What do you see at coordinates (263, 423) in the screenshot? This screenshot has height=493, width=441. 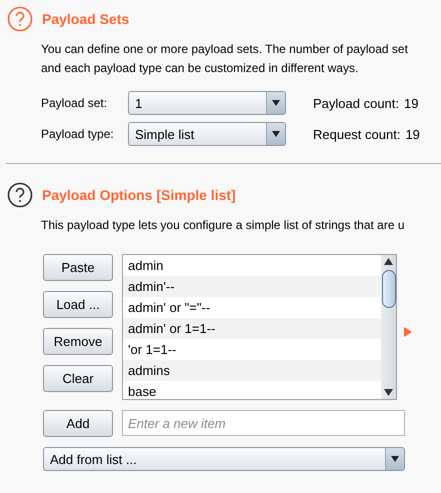 I see `new-item-field: Enter a new item` at bounding box center [263, 423].